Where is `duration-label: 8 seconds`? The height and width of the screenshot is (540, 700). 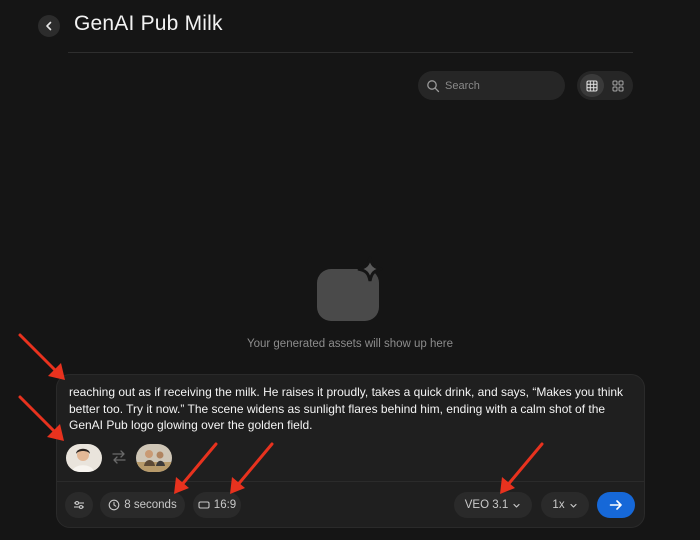 duration-label: 8 seconds is located at coordinates (150, 505).